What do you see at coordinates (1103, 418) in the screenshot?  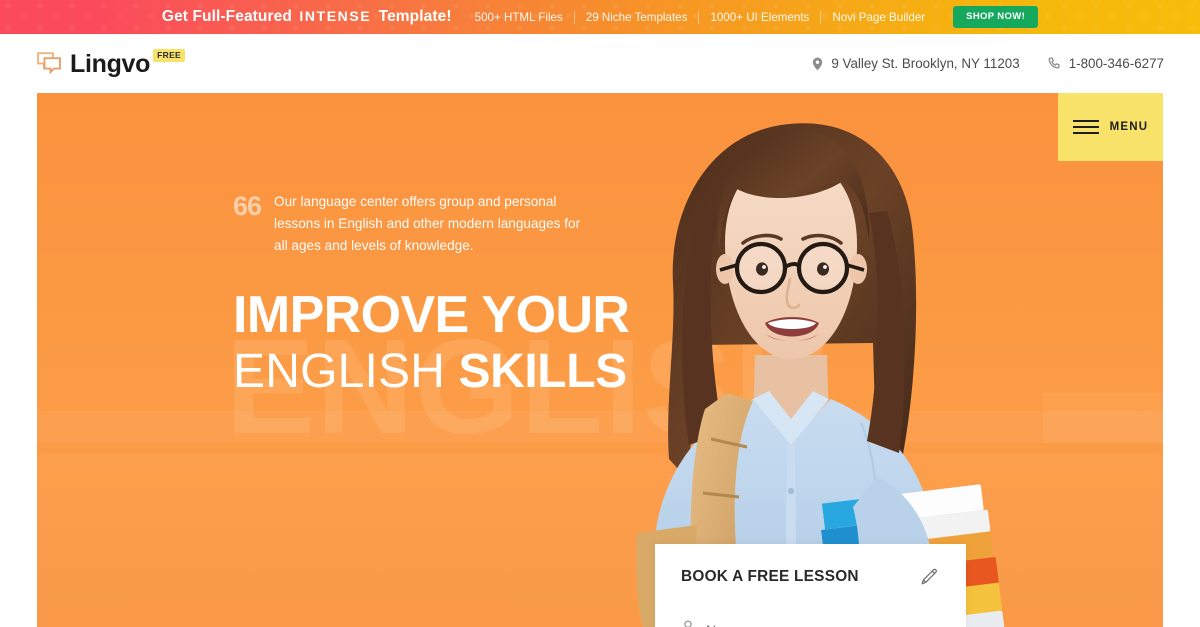 I see `hero-block-decor` at bounding box center [1103, 418].